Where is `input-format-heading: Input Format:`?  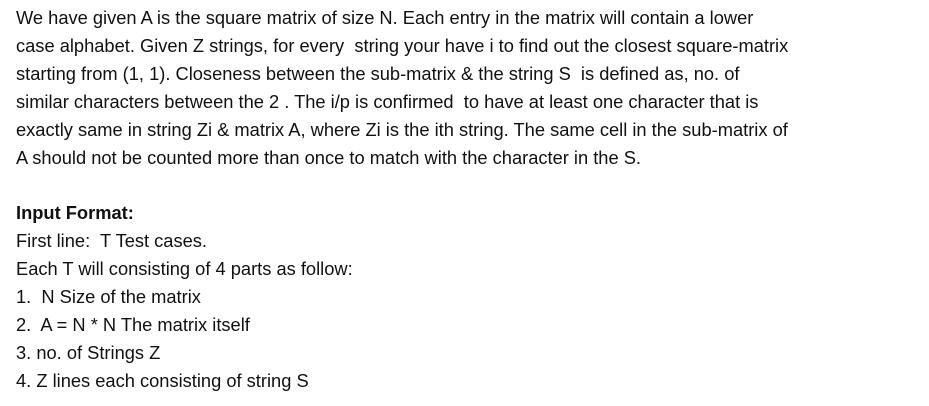
input-format-heading: Input Format: is located at coordinates (75, 212).